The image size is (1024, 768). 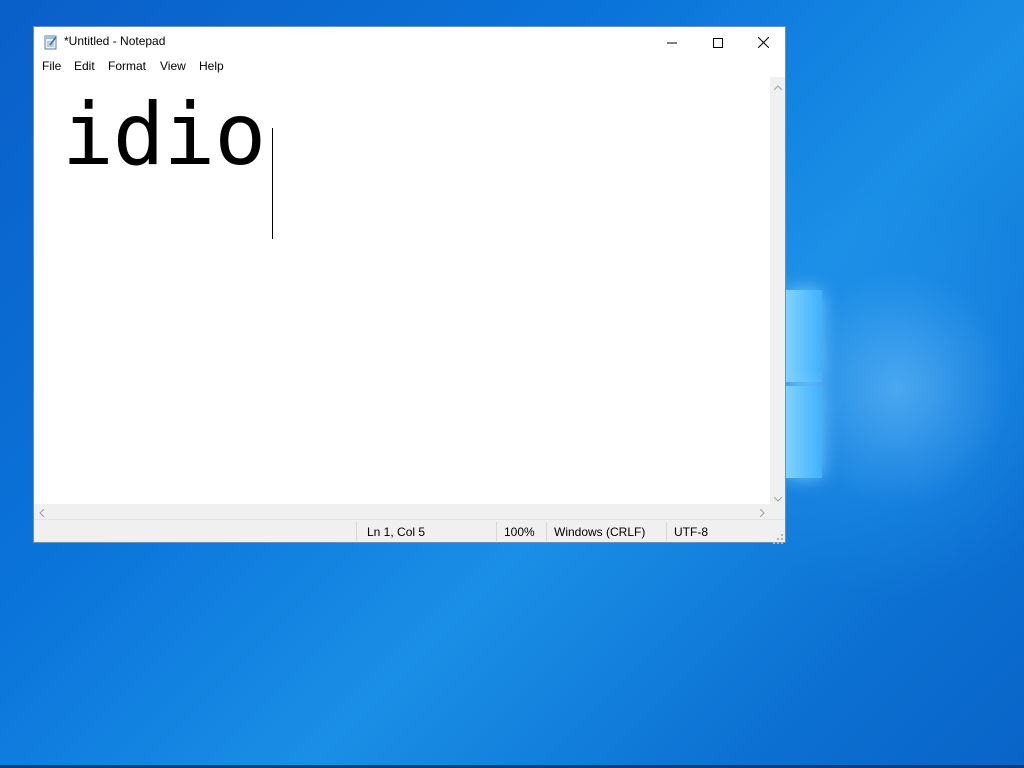 What do you see at coordinates (519, 532) in the screenshot?
I see `status-zoom: 100%` at bounding box center [519, 532].